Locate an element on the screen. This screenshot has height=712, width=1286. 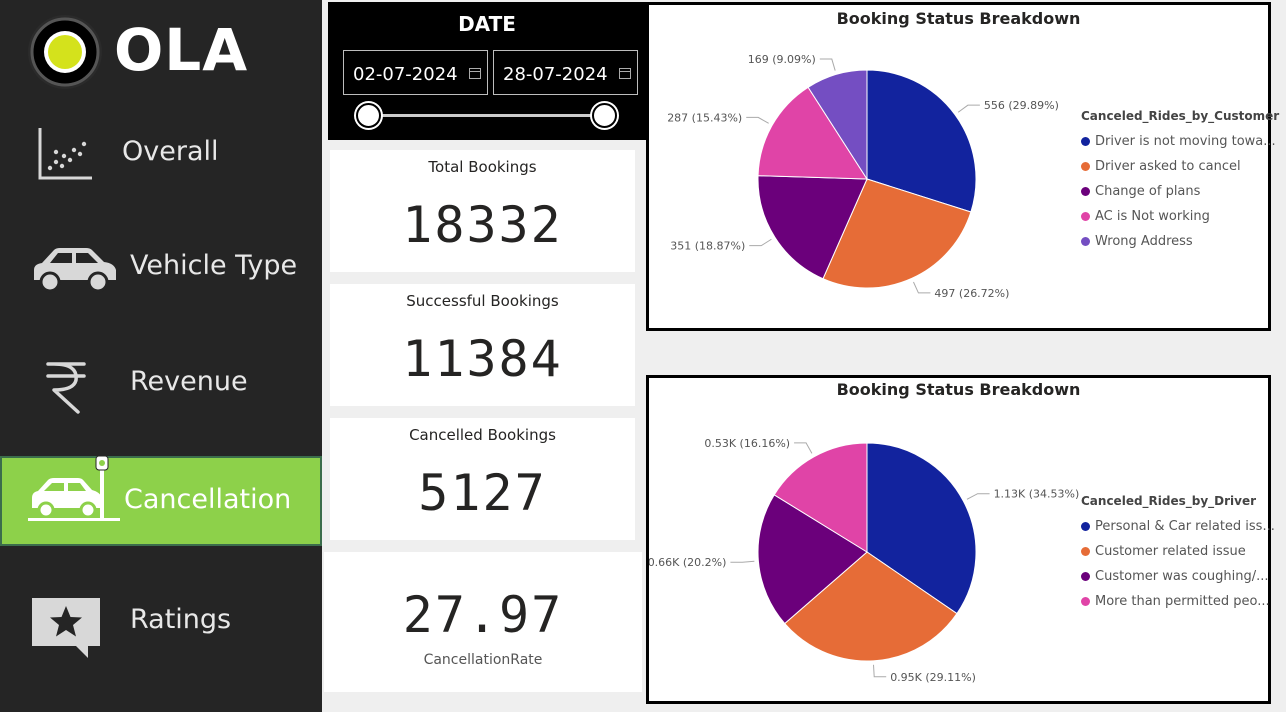
date-range-end-handle is located at coordinates (604, 115).